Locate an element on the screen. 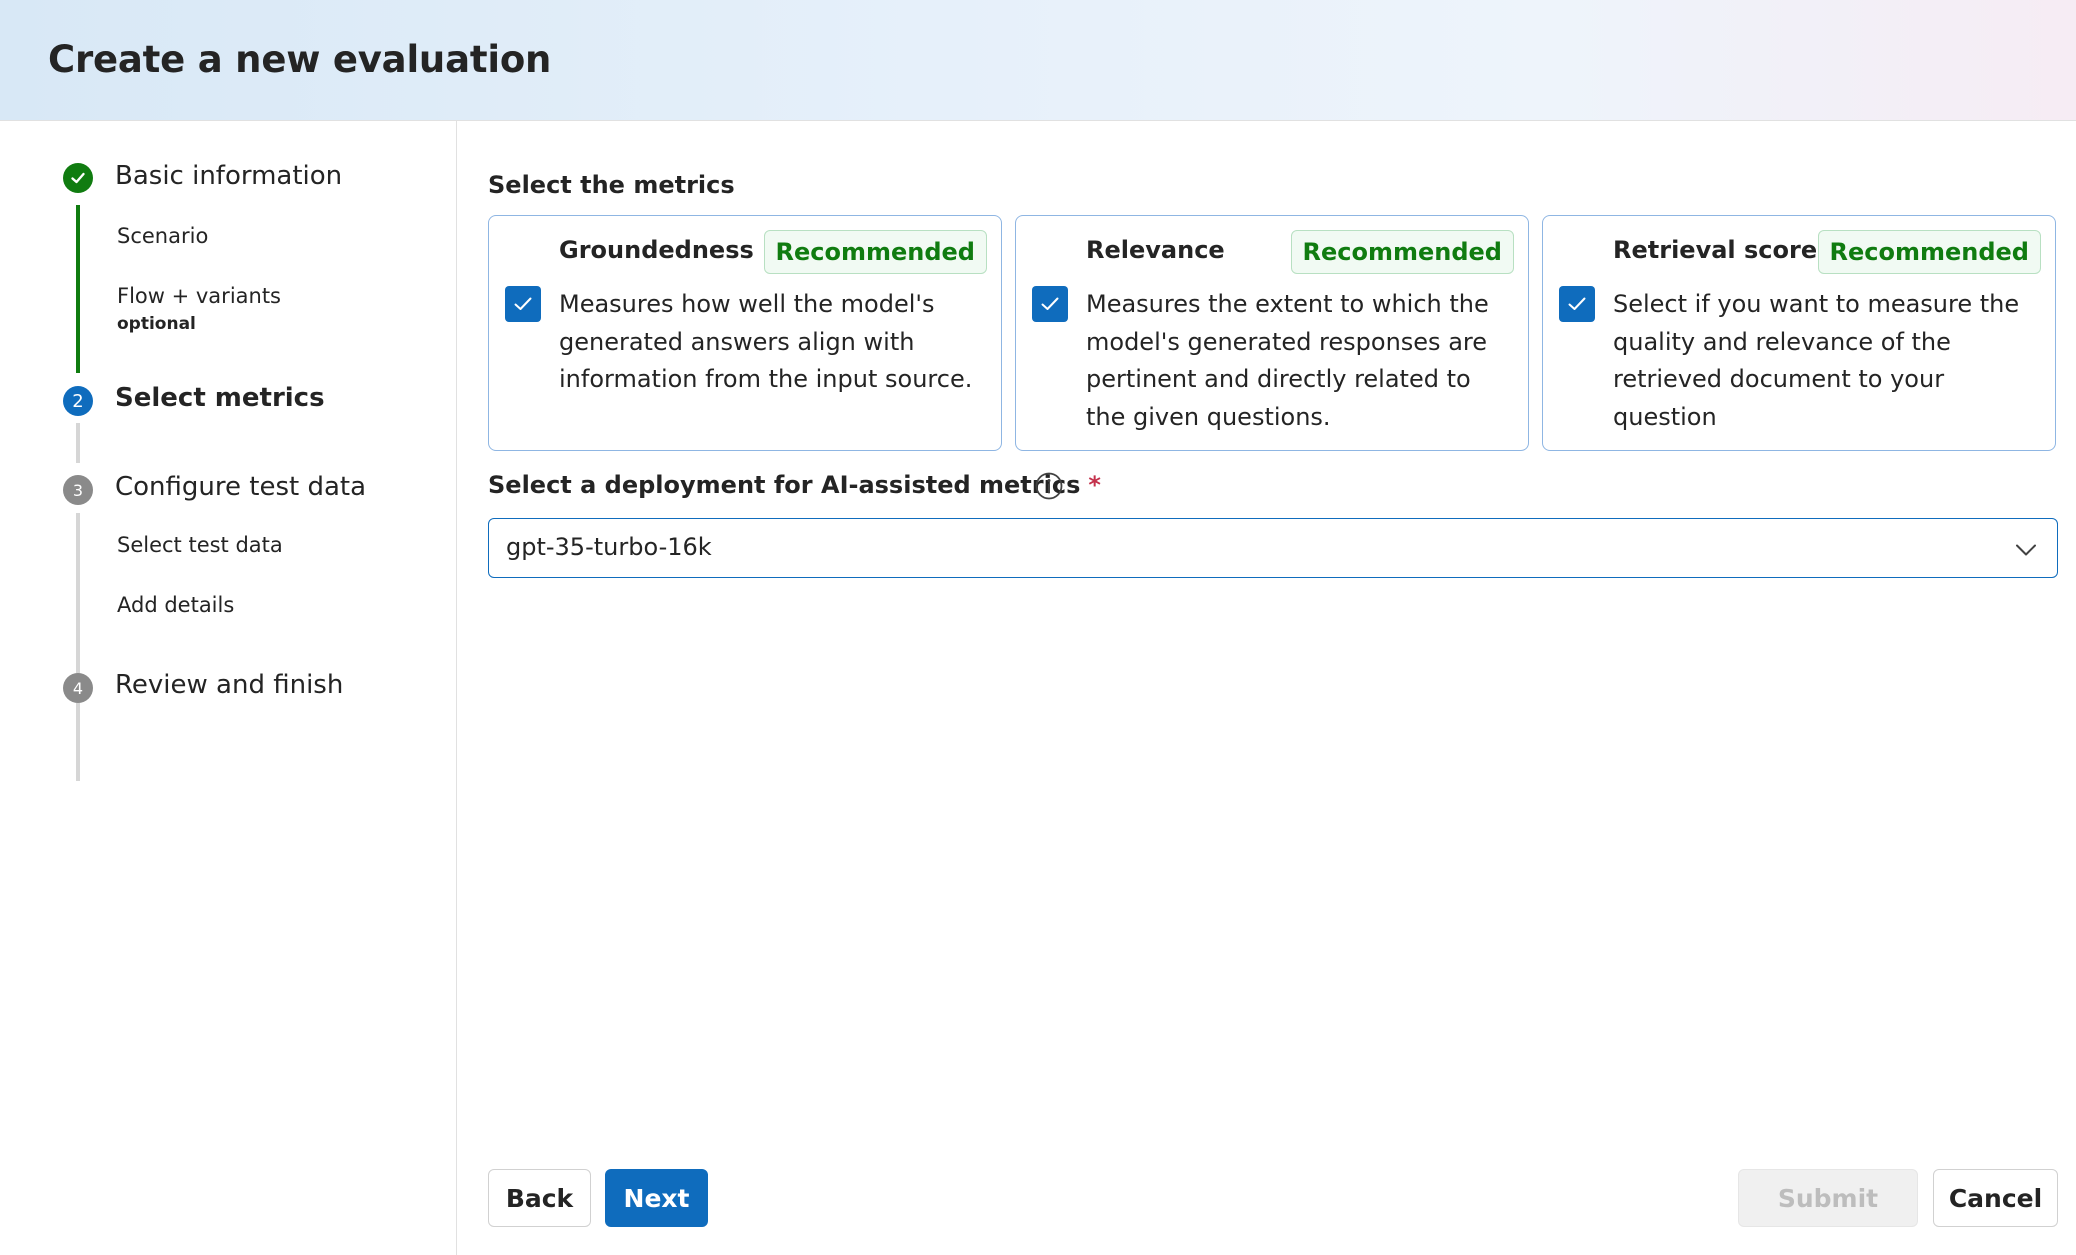 This screenshot has width=2076, height=1255. info-icon is located at coordinates (1049, 486).